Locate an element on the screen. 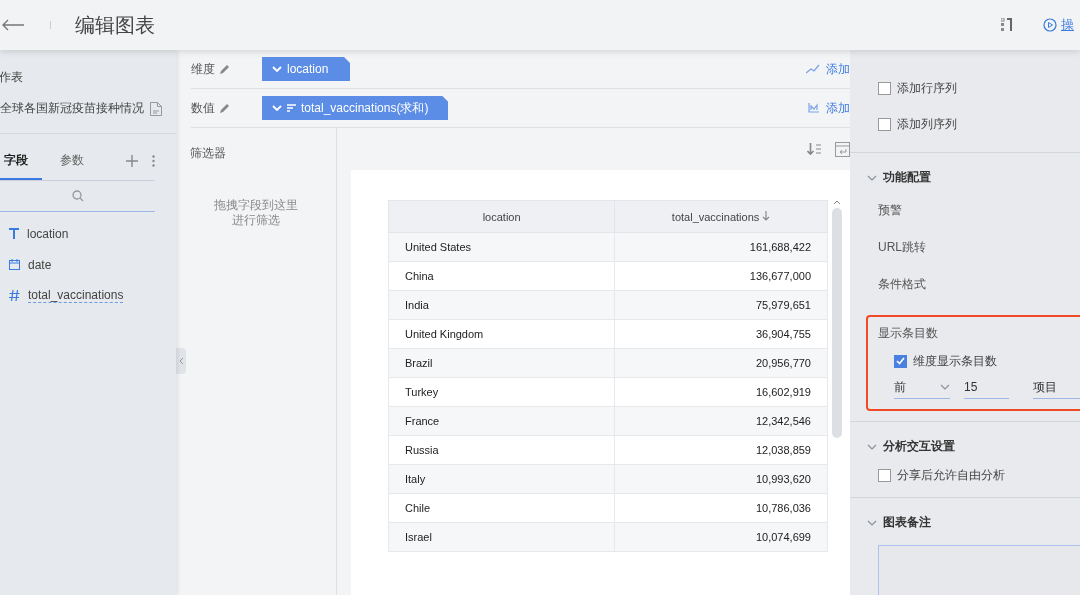 Image resolution: width=1080 pixels, height=595 pixels. table-cell: 12,038,859 is located at coordinates (721, 450).